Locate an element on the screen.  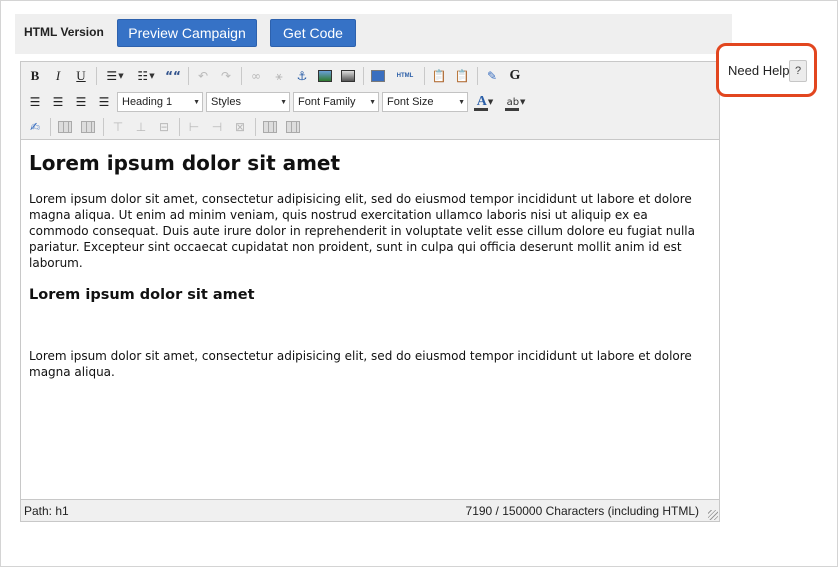
merge-cells-icon is located at coordinates (293, 127).